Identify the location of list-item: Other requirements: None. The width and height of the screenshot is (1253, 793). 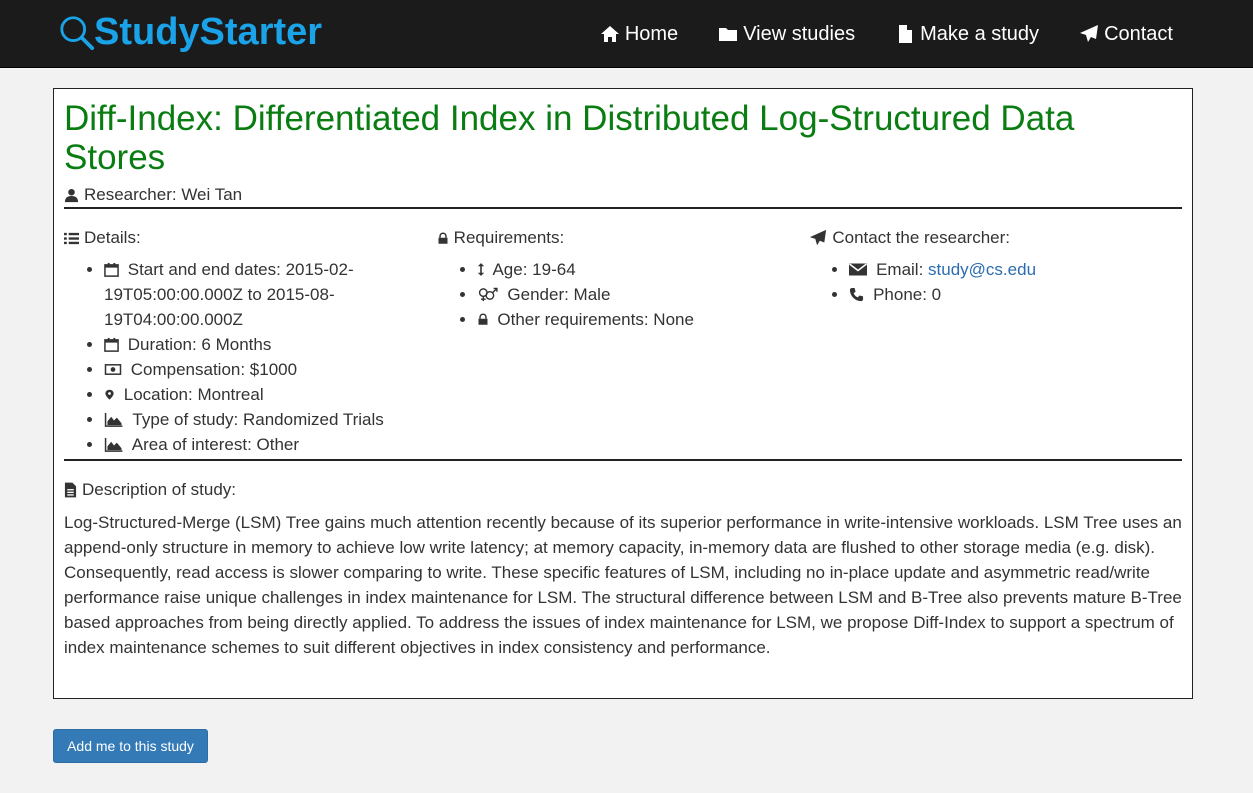
(643, 319).